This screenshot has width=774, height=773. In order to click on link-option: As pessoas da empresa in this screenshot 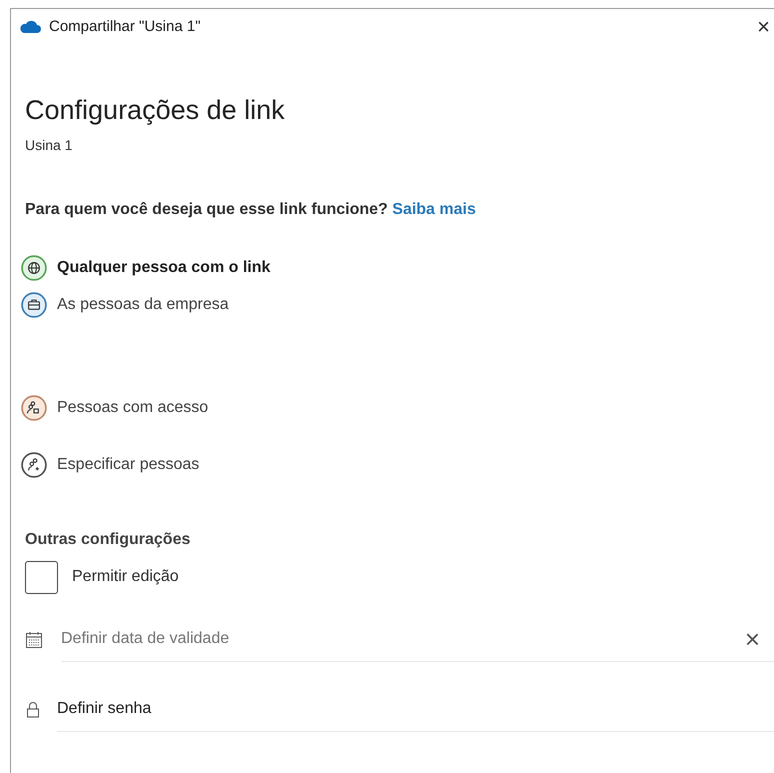, I will do `click(397, 305)`.